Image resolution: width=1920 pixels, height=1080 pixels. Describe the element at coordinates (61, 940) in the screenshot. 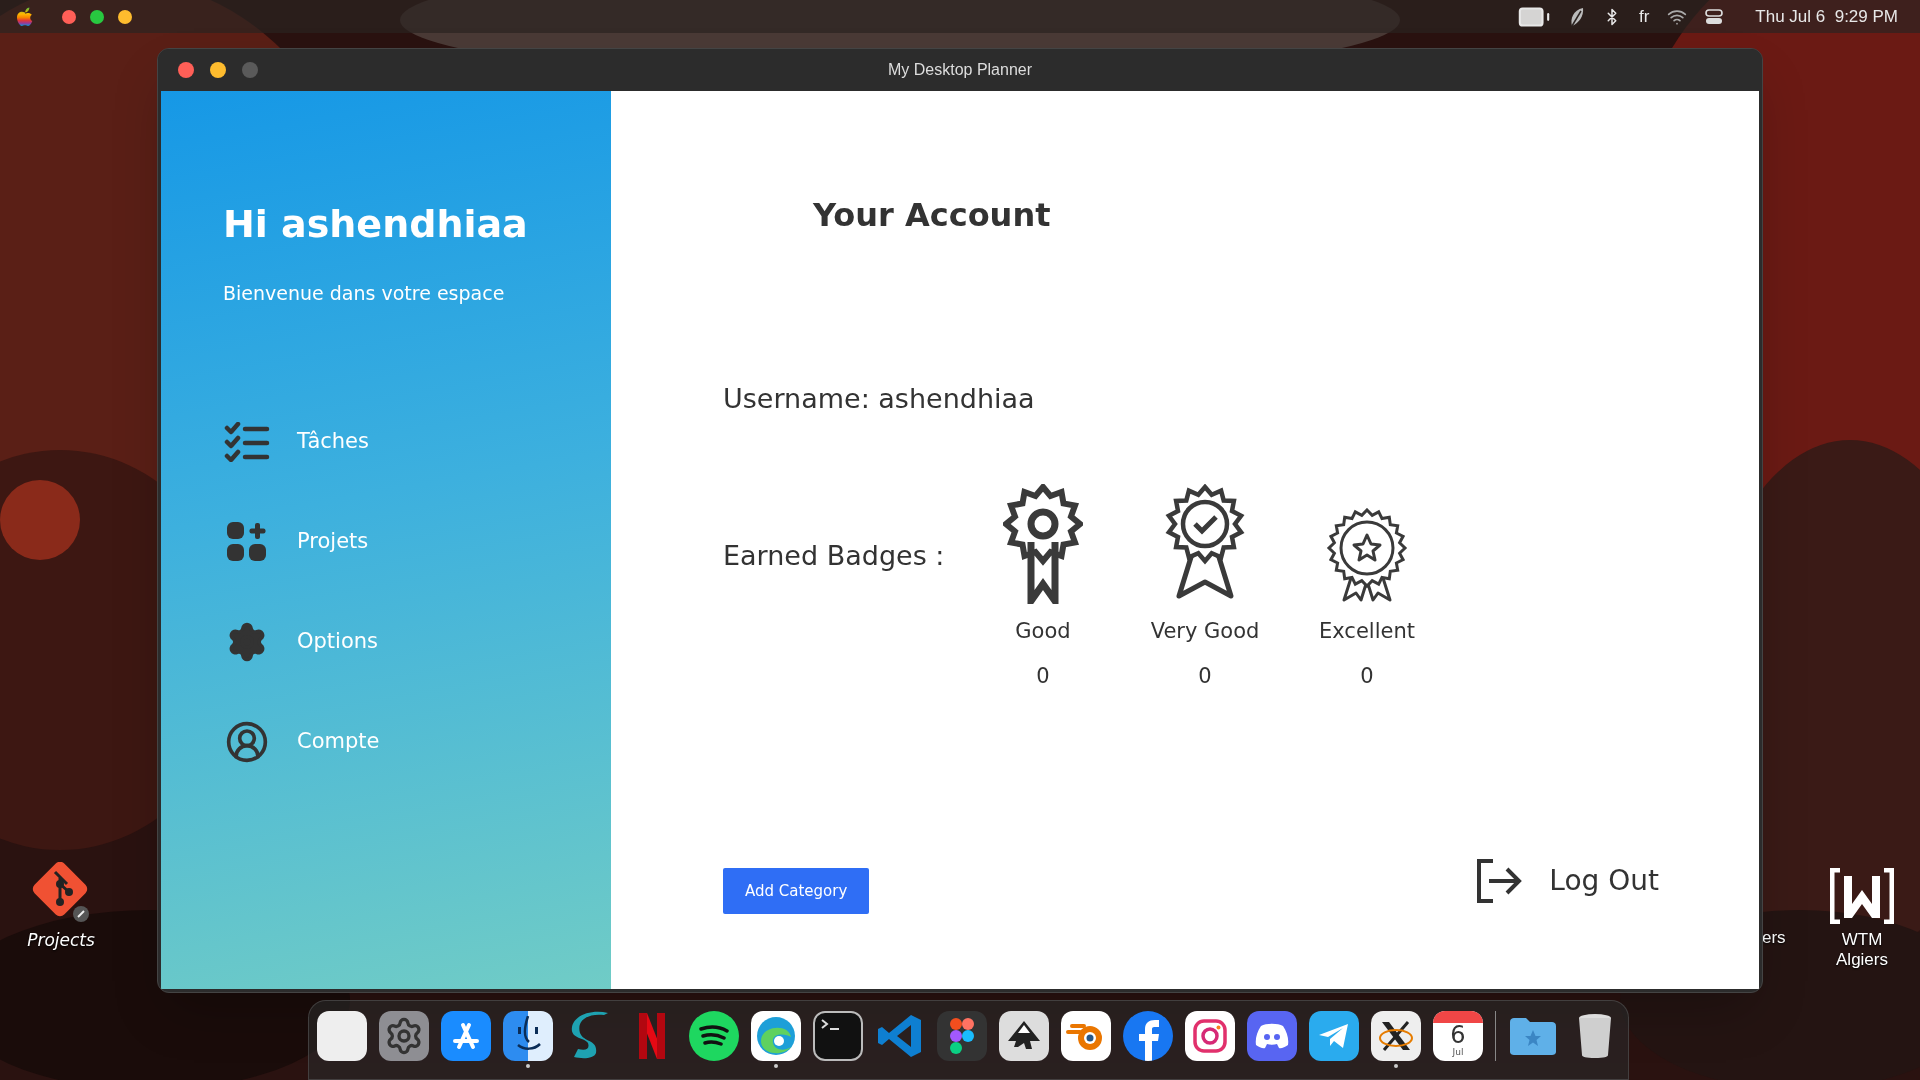

I see `desktop-icon-label: Projects` at that location.